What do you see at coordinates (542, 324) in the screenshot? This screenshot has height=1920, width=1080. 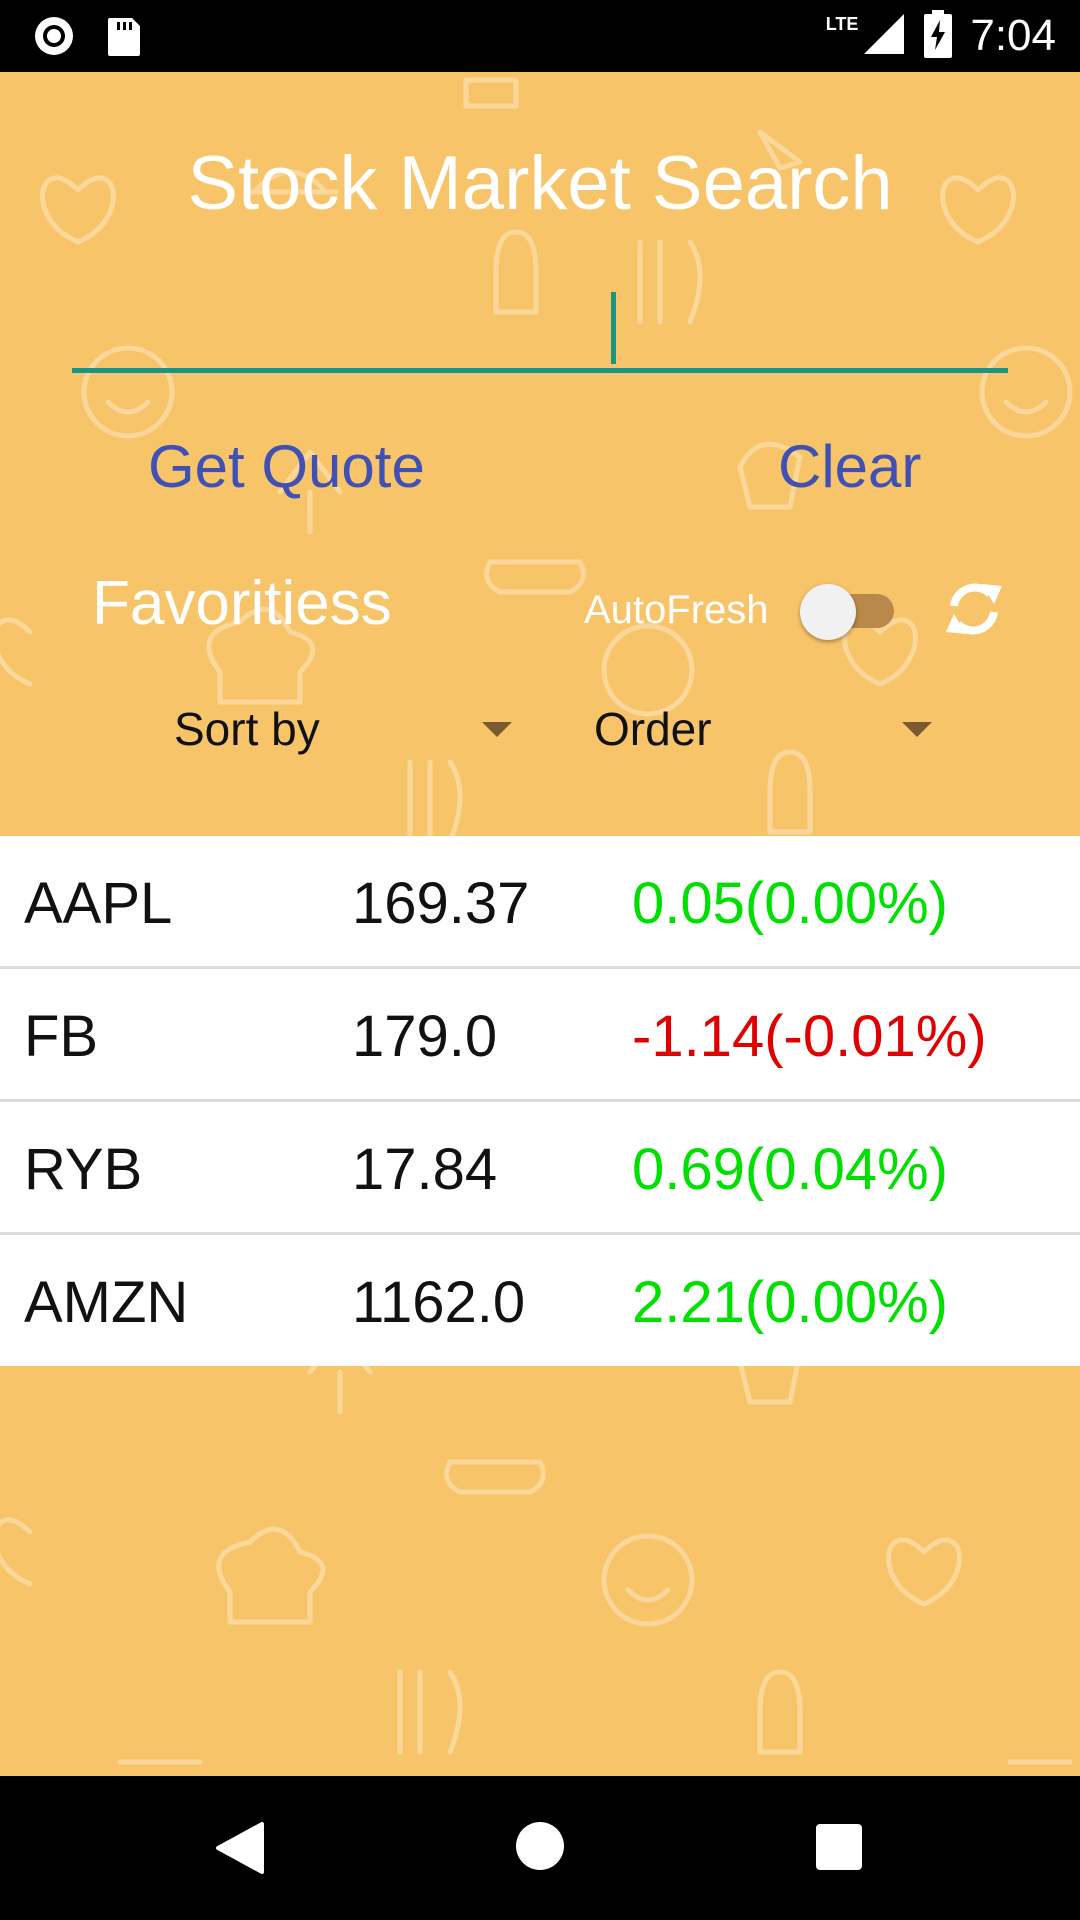 I see `search-input` at bounding box center [542, 324].